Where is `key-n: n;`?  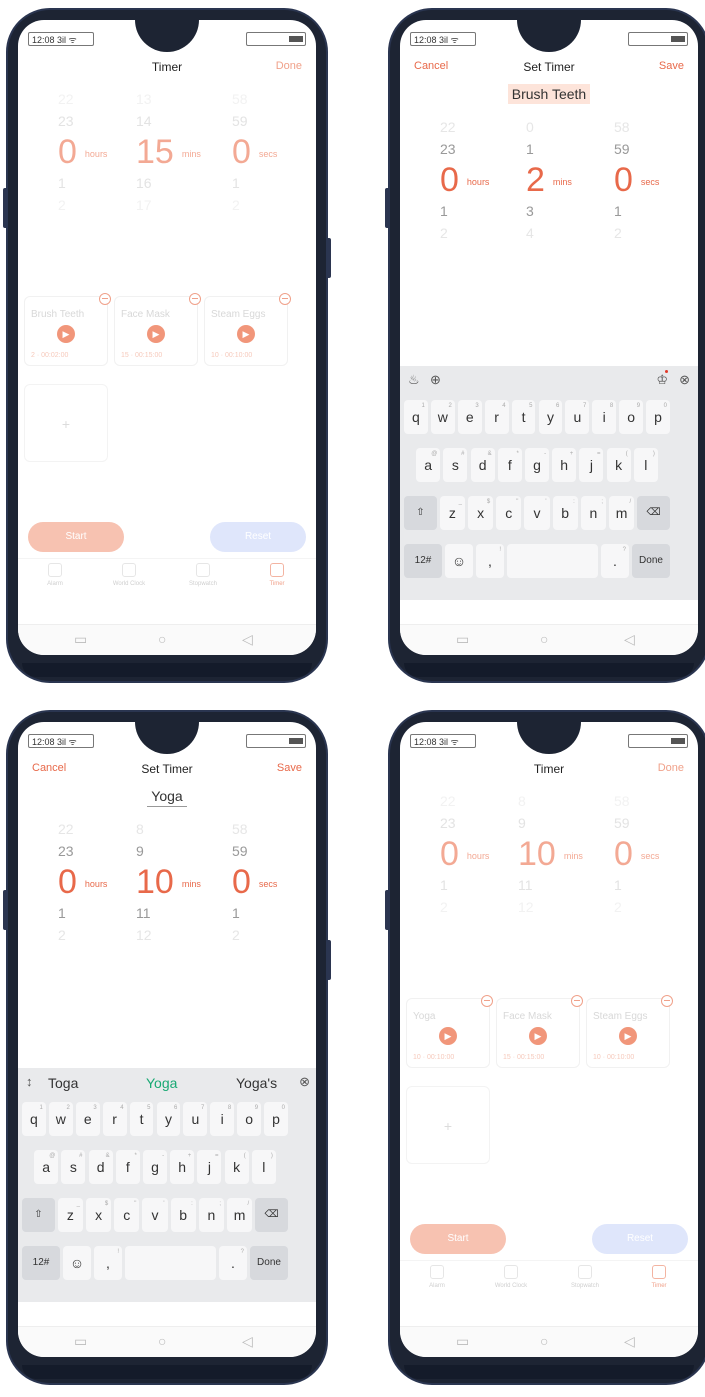 key-n: n; is located at coordinates (593, 513).